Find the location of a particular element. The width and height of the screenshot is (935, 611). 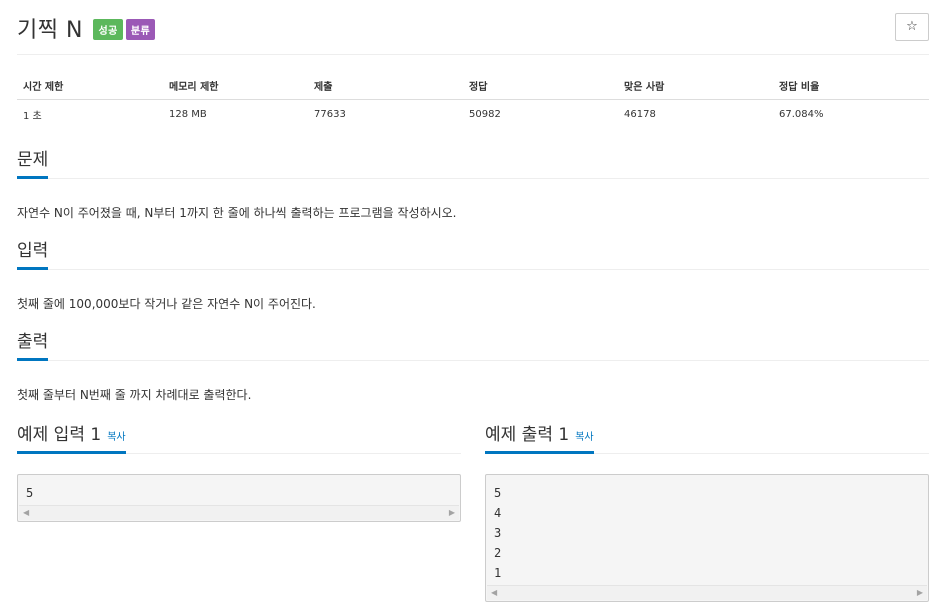

copy-sample-input-link: 복사 is located at coordinates (116, 437).